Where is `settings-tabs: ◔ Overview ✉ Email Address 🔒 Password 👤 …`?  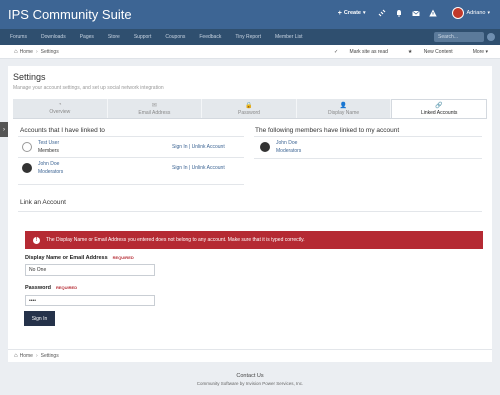 settings-tabs: ◔ Overview ✉ Email Address 🔒 Password 👤 … is located at coordinates (250, 109).